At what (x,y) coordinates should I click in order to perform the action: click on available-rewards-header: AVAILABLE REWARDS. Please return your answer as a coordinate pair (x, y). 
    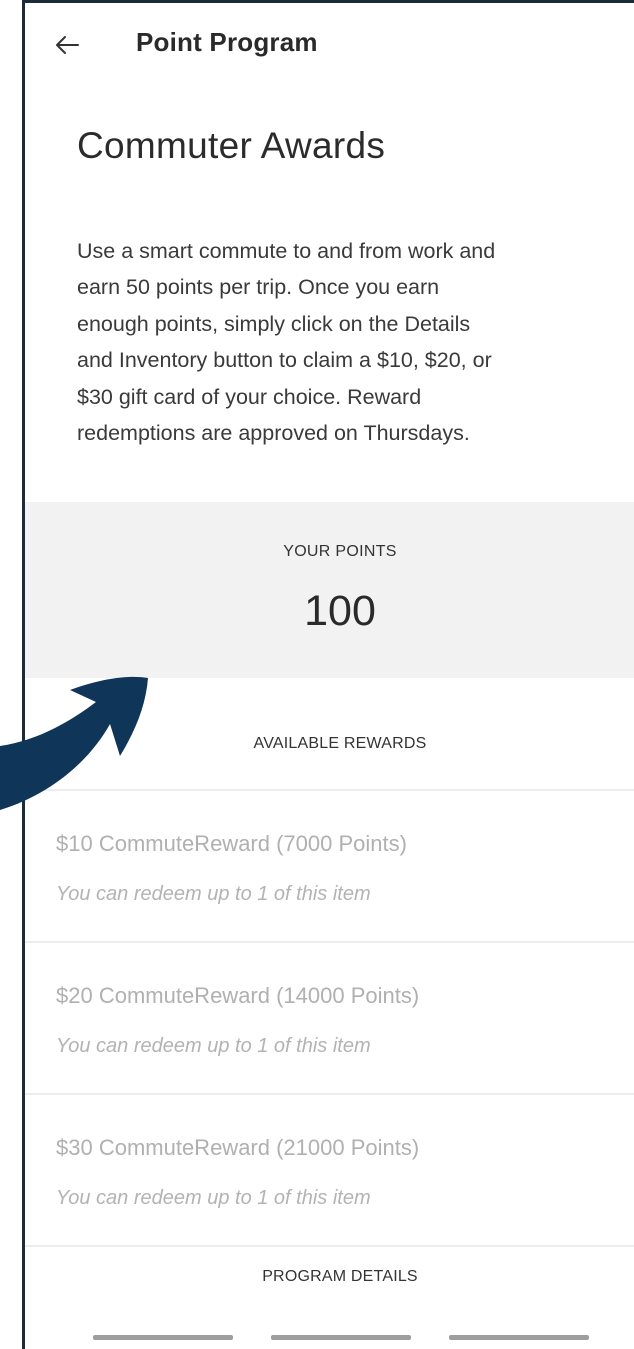
    Looking at the image, I should click on (340, 743).